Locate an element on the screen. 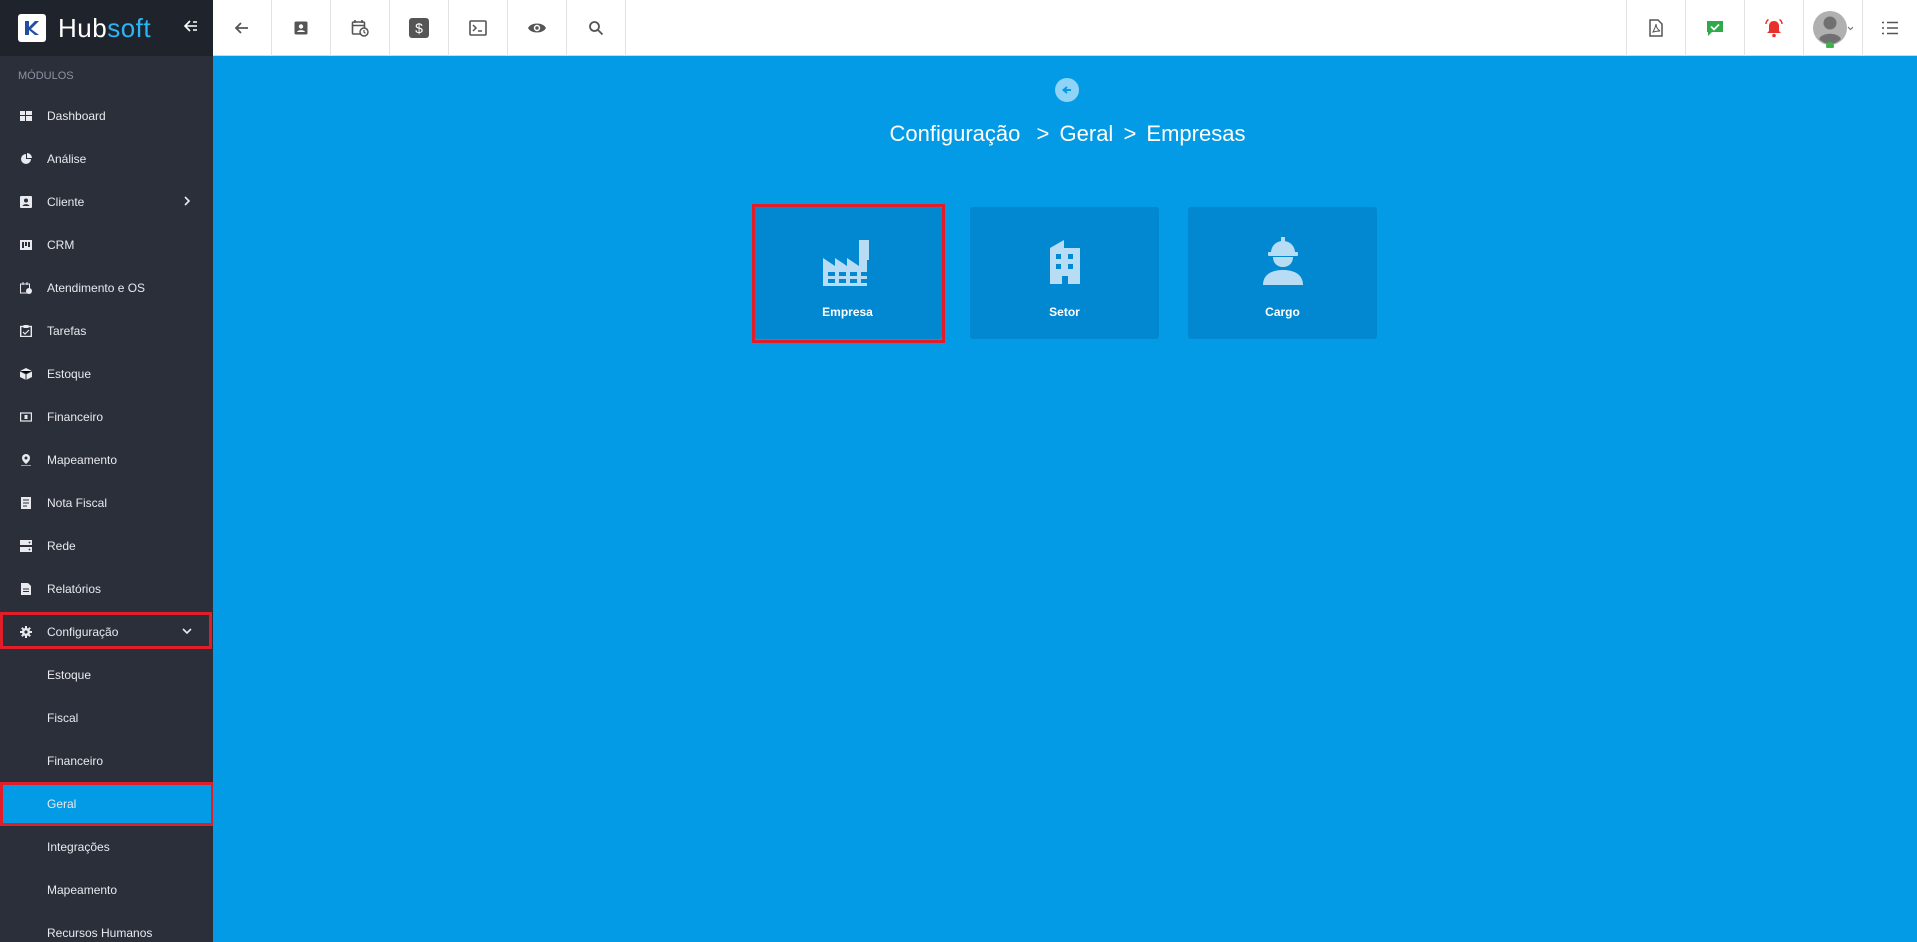 This screenshot has width=1917, height=942. sidebar-item-label: Análise is located at coordinates (67, 158).